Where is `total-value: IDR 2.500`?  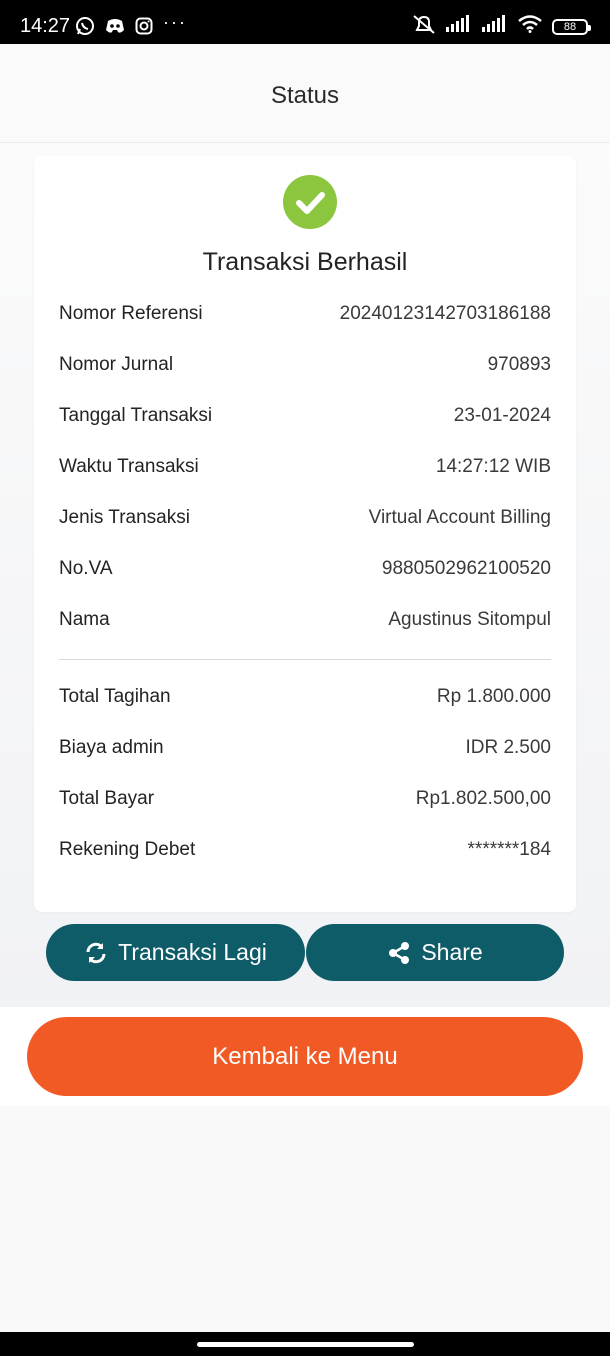
total-value: IDR 2.500 is located at coordinates (508, 747).